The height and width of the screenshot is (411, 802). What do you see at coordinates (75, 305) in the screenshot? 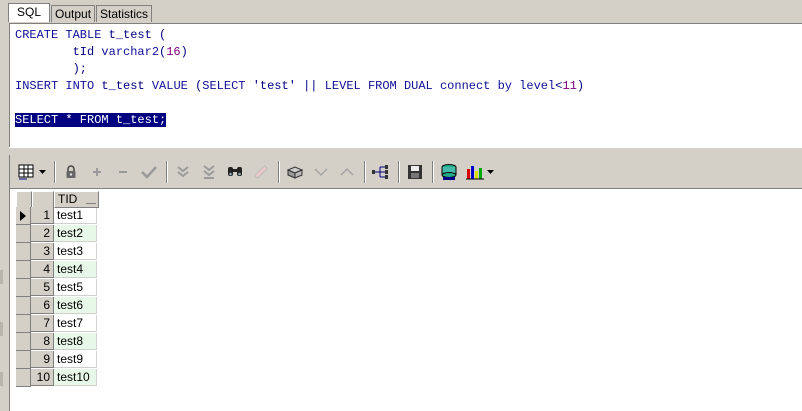
I see `cell-tid: test6` at bounding box center [75, 305].